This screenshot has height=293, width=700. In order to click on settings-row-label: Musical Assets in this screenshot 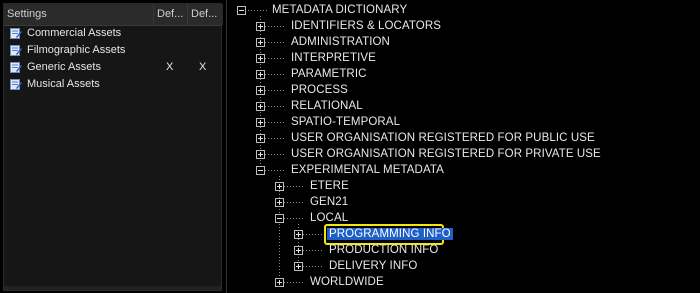, I will do `click(63, 84)`.